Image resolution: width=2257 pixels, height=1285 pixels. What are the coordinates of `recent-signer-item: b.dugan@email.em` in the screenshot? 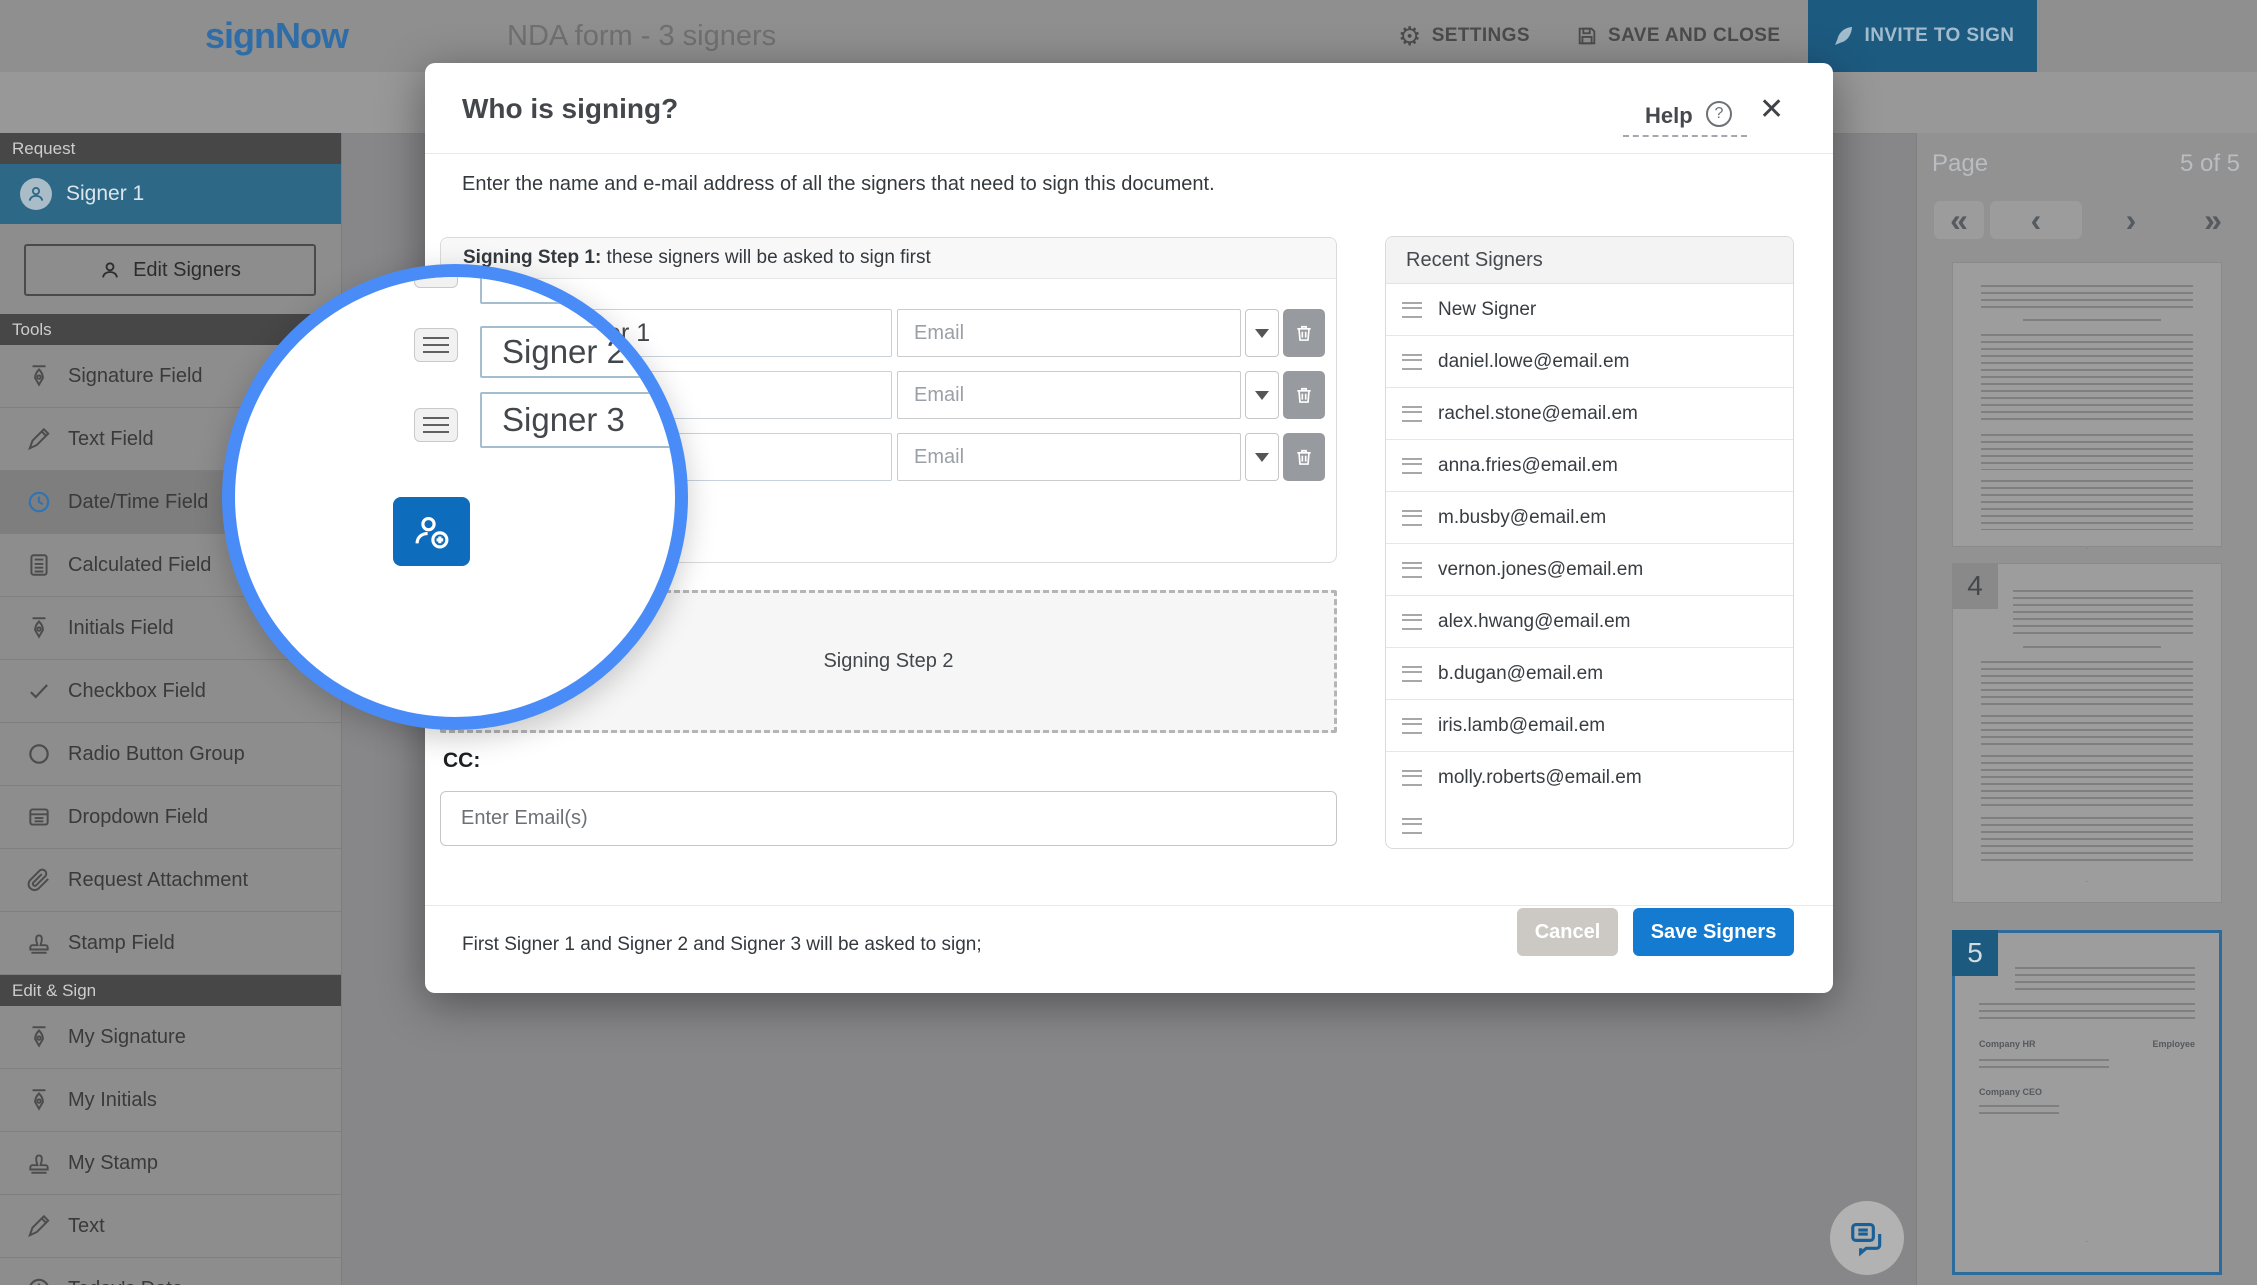 It's located at (1589, 674).